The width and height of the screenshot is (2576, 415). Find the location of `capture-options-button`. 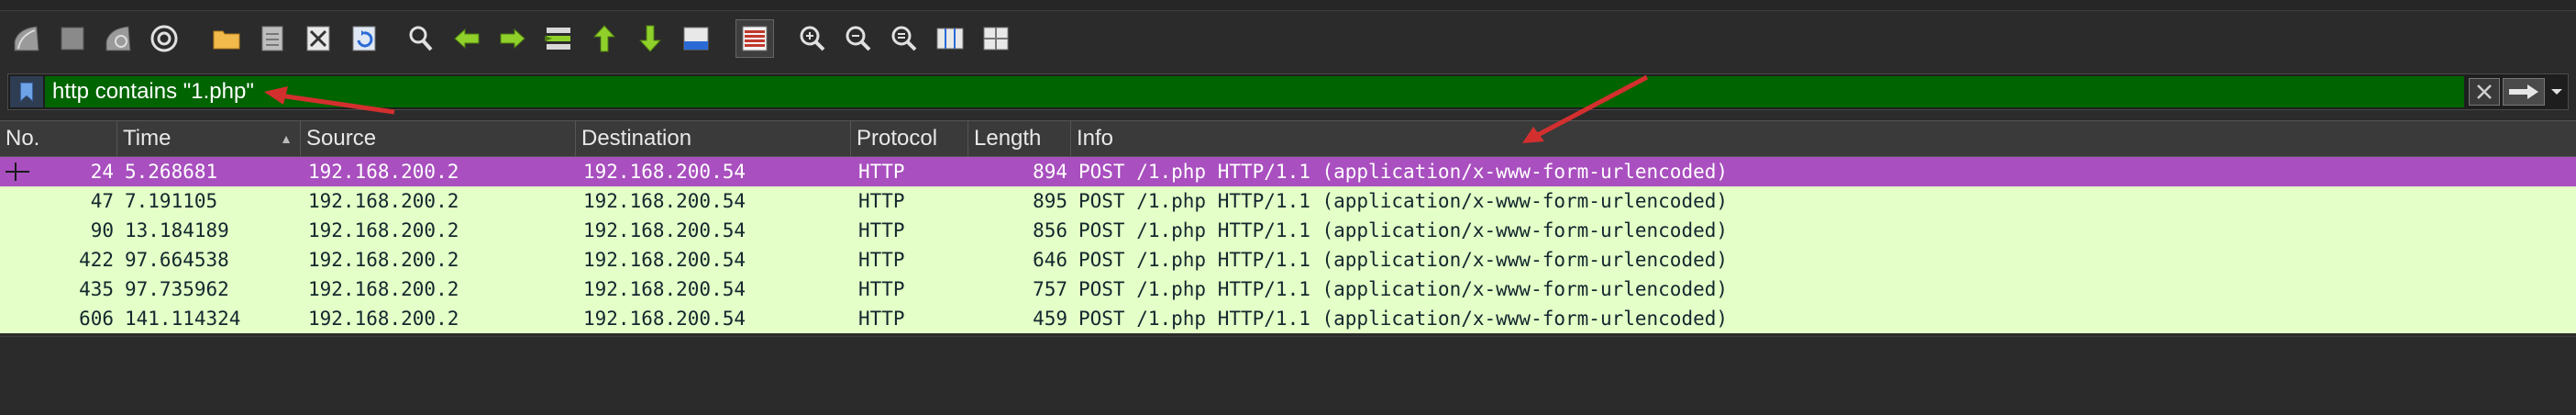

capture-options-button is located at coordinates (164, 38).